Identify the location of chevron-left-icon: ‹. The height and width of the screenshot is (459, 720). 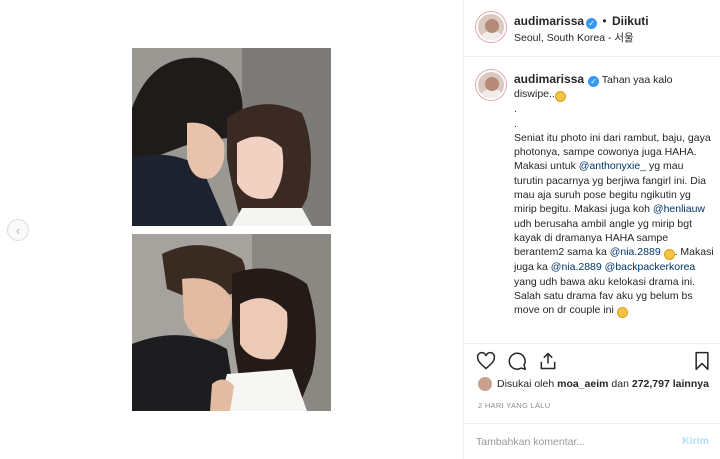
(18, 230).